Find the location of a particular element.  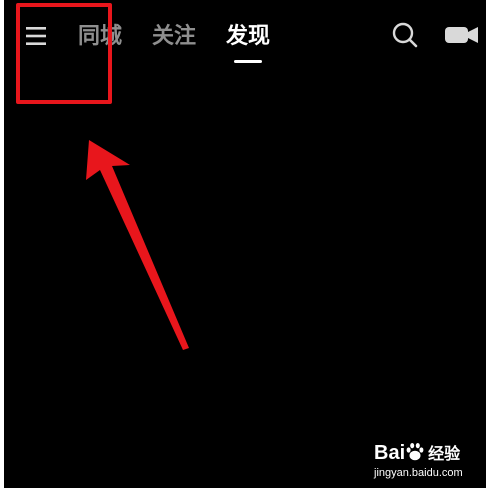

baidu-jingyan-watermark: Bai 经验 jingyan.baidu.com is located at coordinates (429, 463).